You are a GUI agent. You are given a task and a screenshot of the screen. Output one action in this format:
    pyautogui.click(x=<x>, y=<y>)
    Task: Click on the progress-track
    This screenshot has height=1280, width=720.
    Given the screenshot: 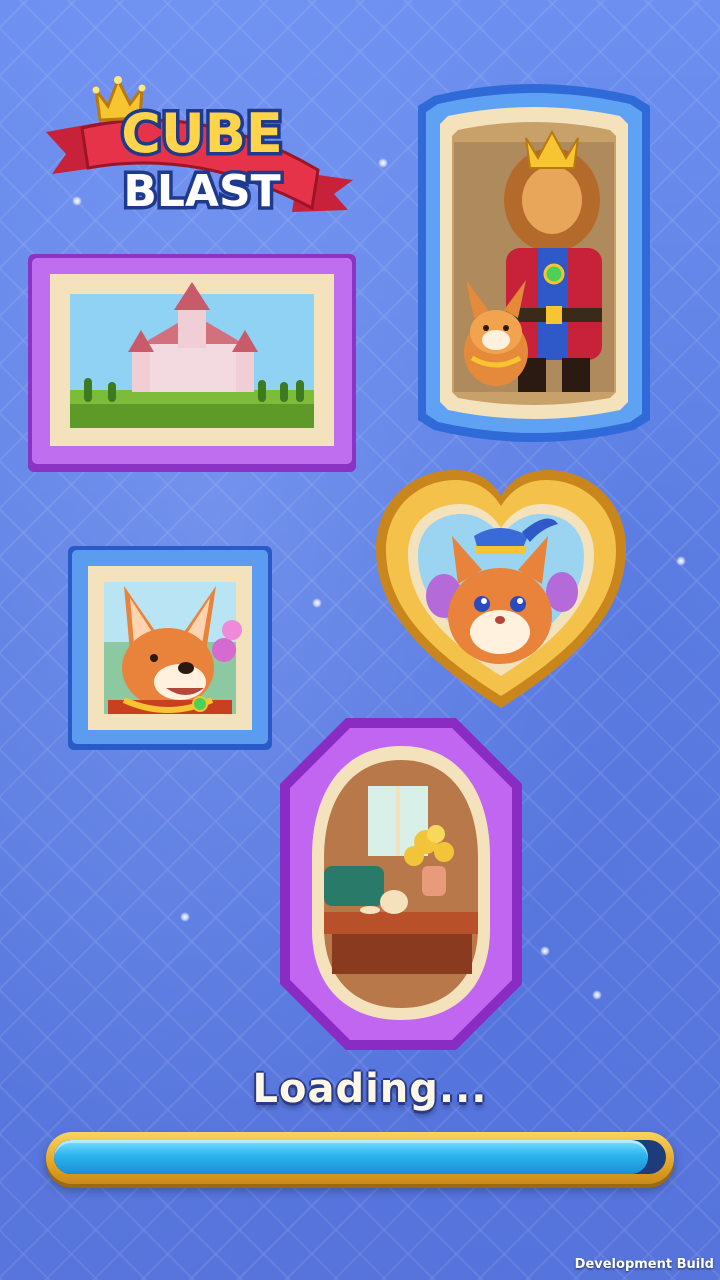 What is the action you would take?
    pyautogui.click(x=360, y=1157)
    